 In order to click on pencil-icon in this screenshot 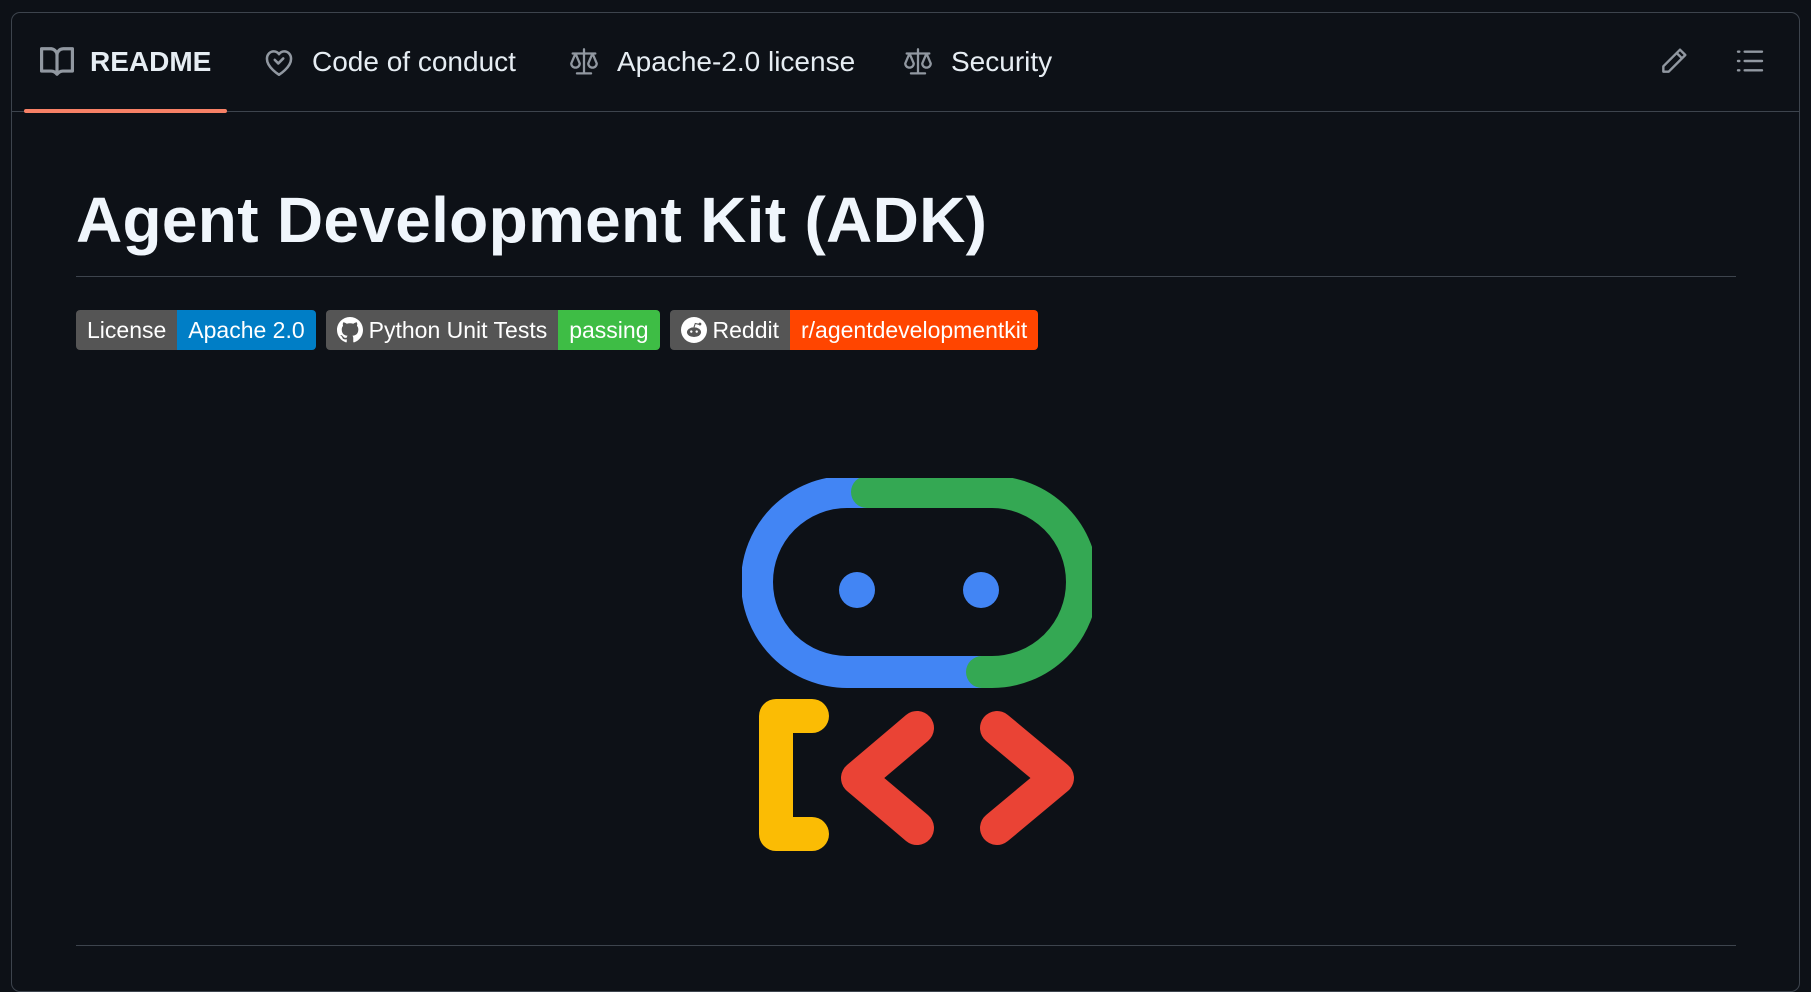, I will do `click(1674, 60)`.